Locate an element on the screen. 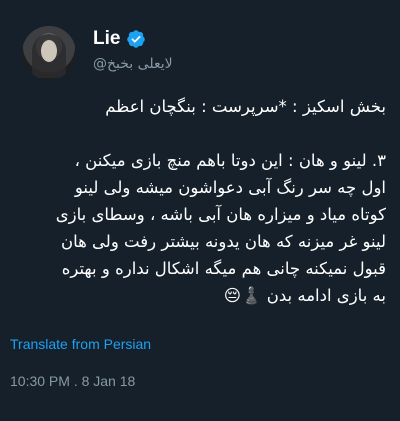 Image resolution: width=400 pixels, height=421 pixels. user-handle: @لایعلی بخبخ is located at coordinates (133, 64).